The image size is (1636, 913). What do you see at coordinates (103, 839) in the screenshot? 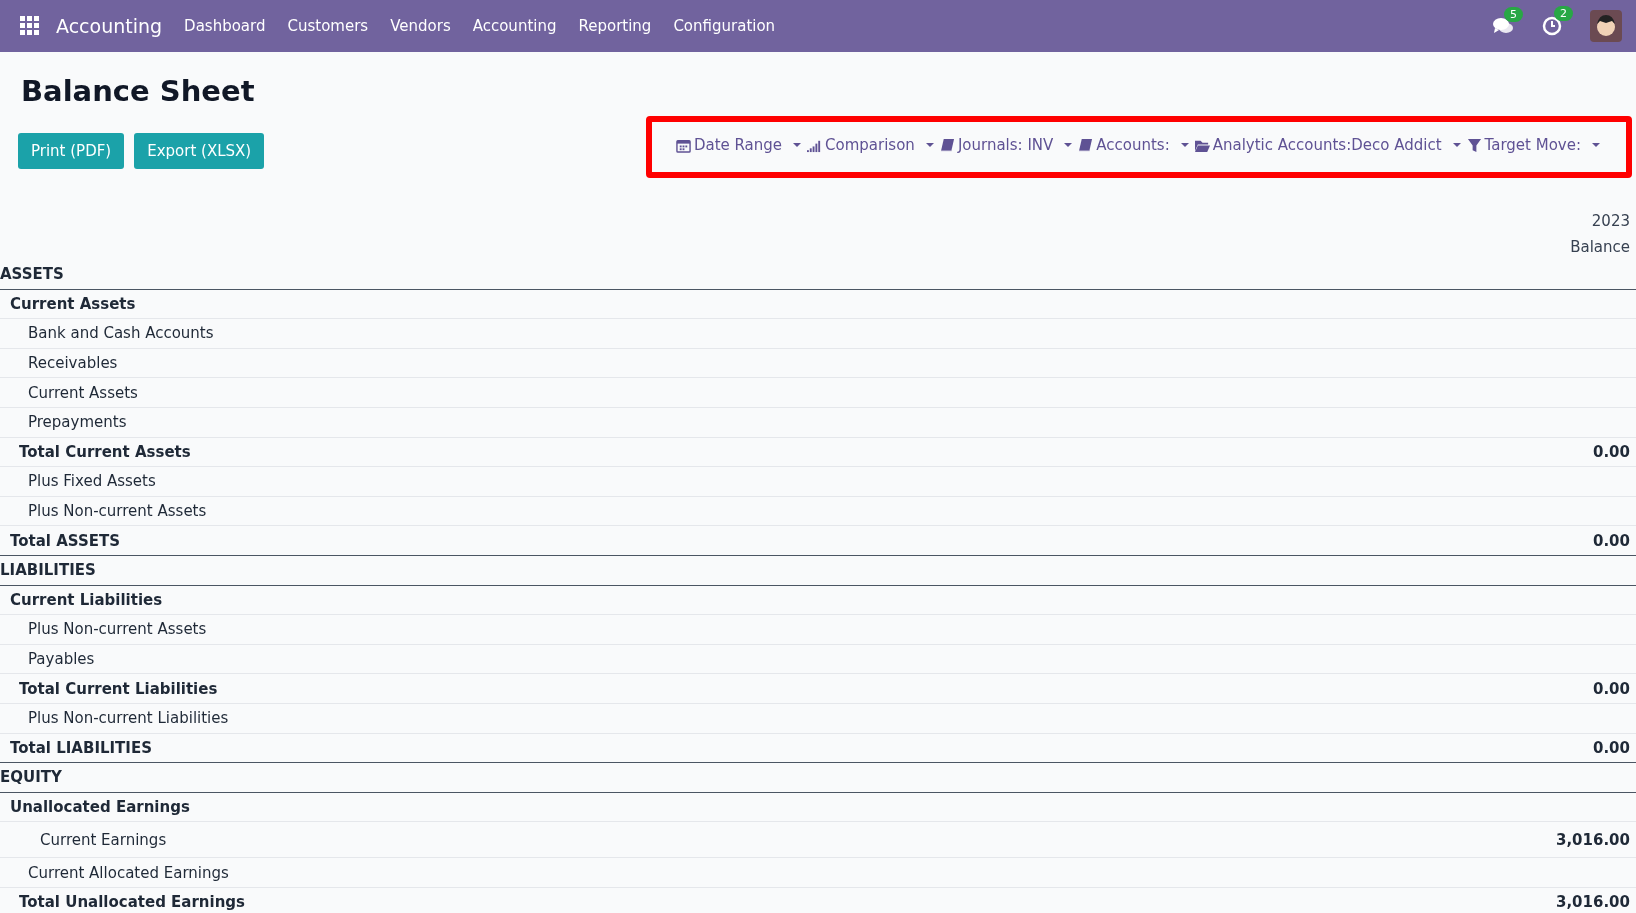
I see `row-label: Current Earnings` at bounding box center [103, 839].